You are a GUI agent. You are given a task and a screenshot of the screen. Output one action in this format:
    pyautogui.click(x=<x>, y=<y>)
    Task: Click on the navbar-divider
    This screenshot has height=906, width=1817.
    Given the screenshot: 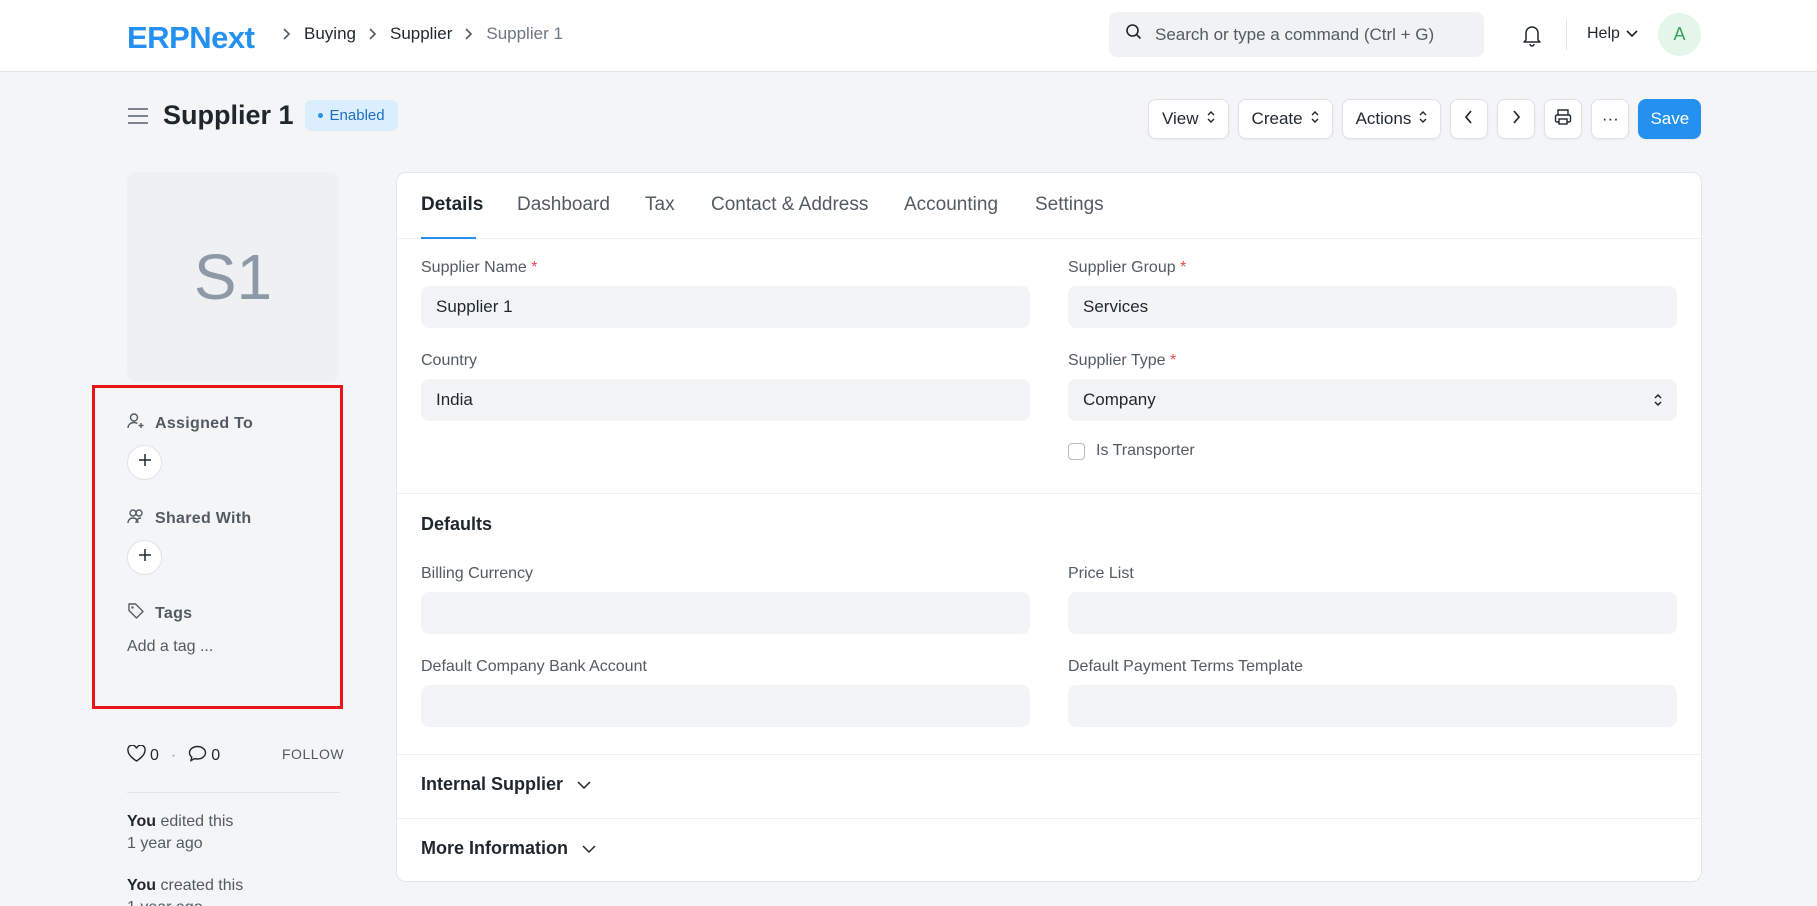 What is the action you would take?
    pyautogui.click(x=1566, y=35)
    